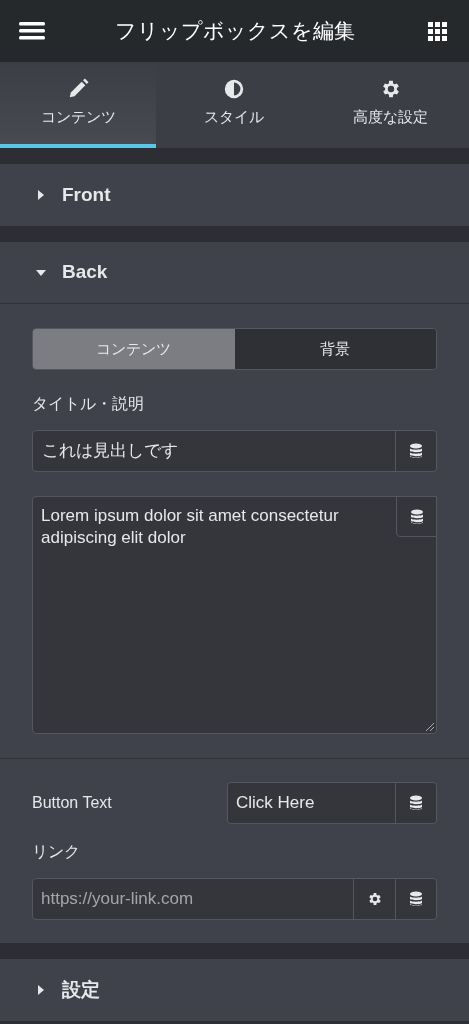  What do you see at coordinates (234, 31) in the screenshot?
I see `panel-title: フリップボックスを編集` at bounding box center [234, 31].